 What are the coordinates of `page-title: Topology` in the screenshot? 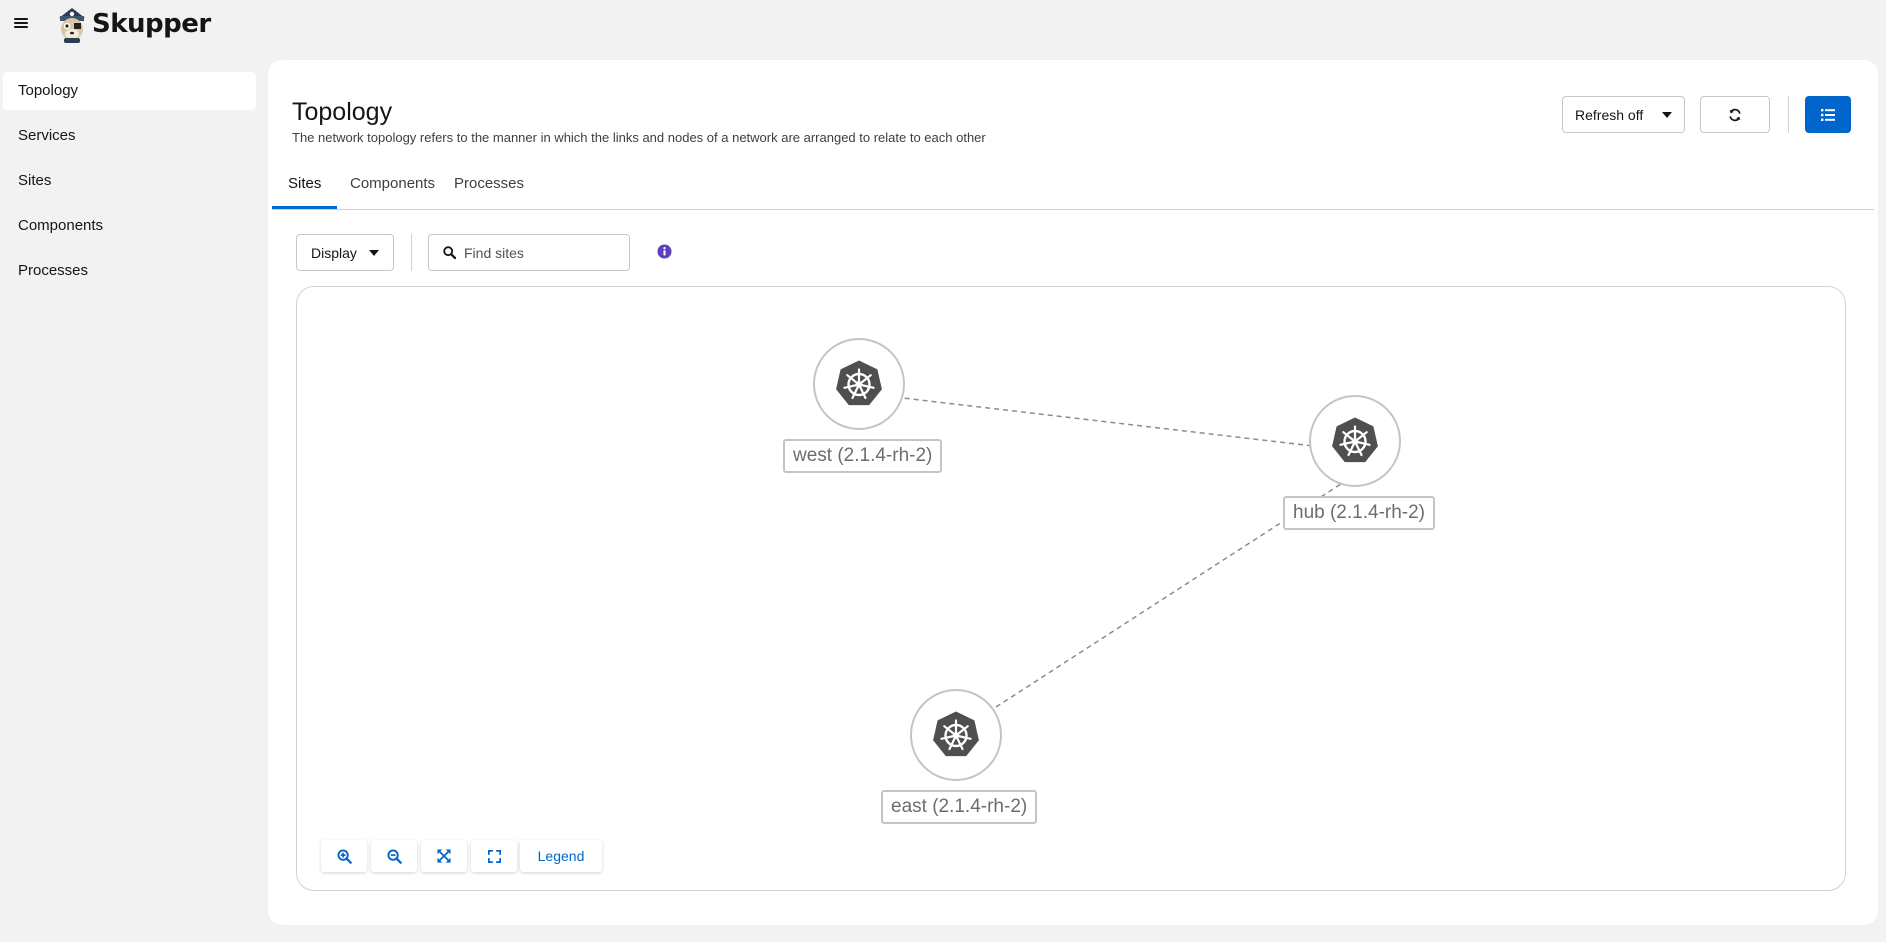 It's located at (342, 112).